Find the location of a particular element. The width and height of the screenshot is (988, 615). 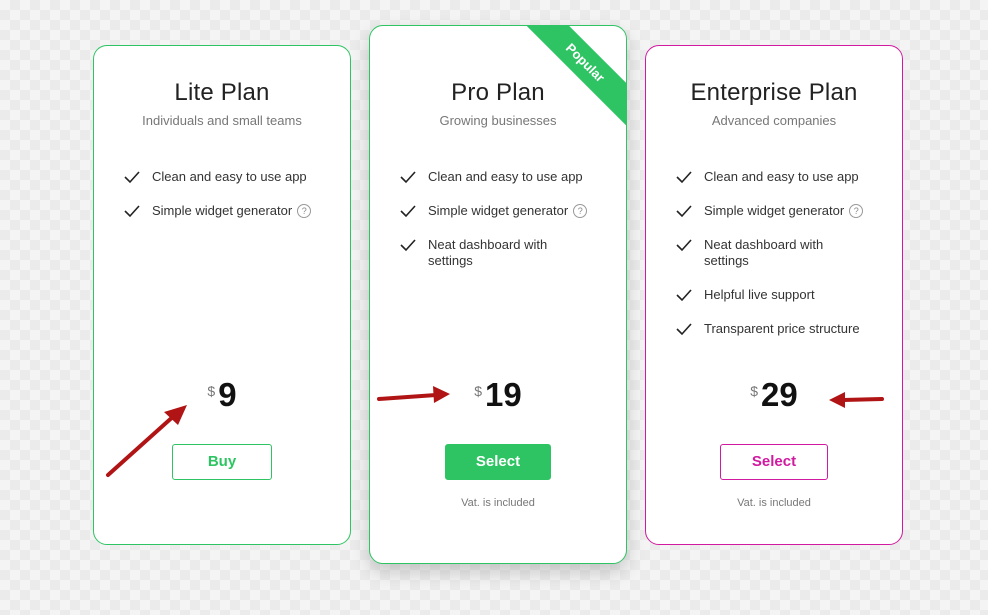

feature-item: Helpful live support is located at coordinates (779, 295).